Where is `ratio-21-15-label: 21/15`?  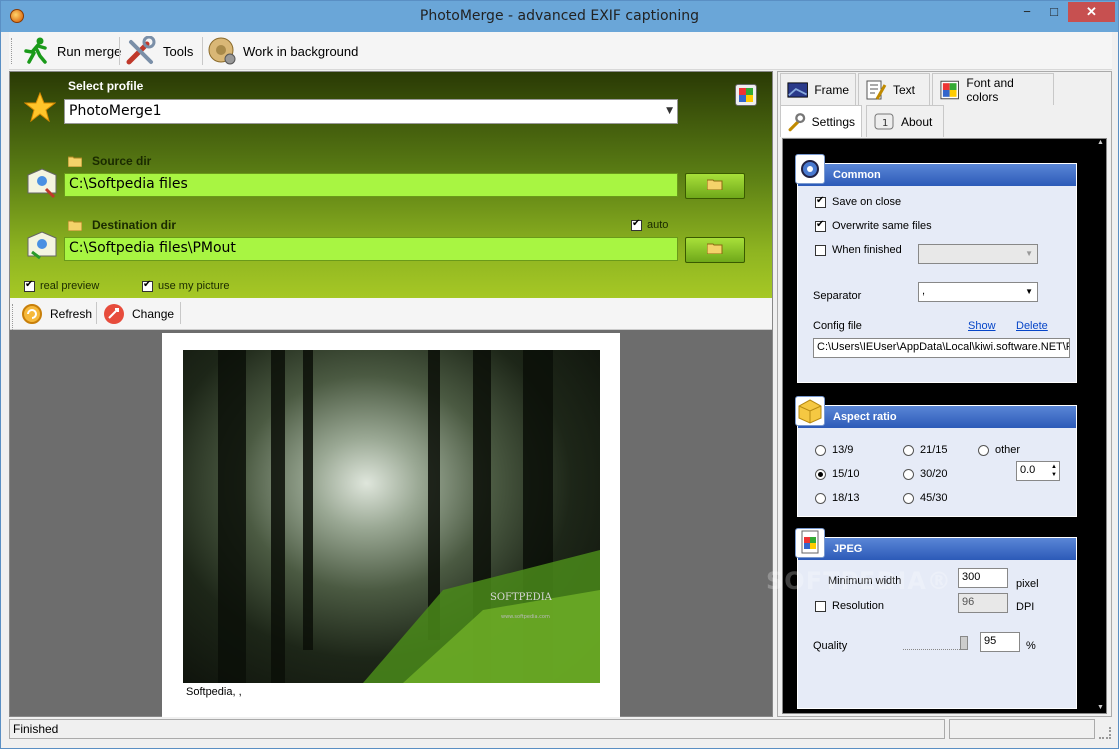 ratio-21-15-label: 21/15 is located at coordinates (934, 450).